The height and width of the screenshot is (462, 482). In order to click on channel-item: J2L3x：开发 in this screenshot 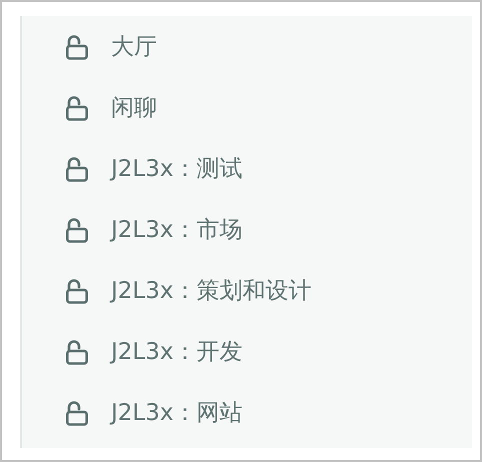, I will do `click(268, 351)`.